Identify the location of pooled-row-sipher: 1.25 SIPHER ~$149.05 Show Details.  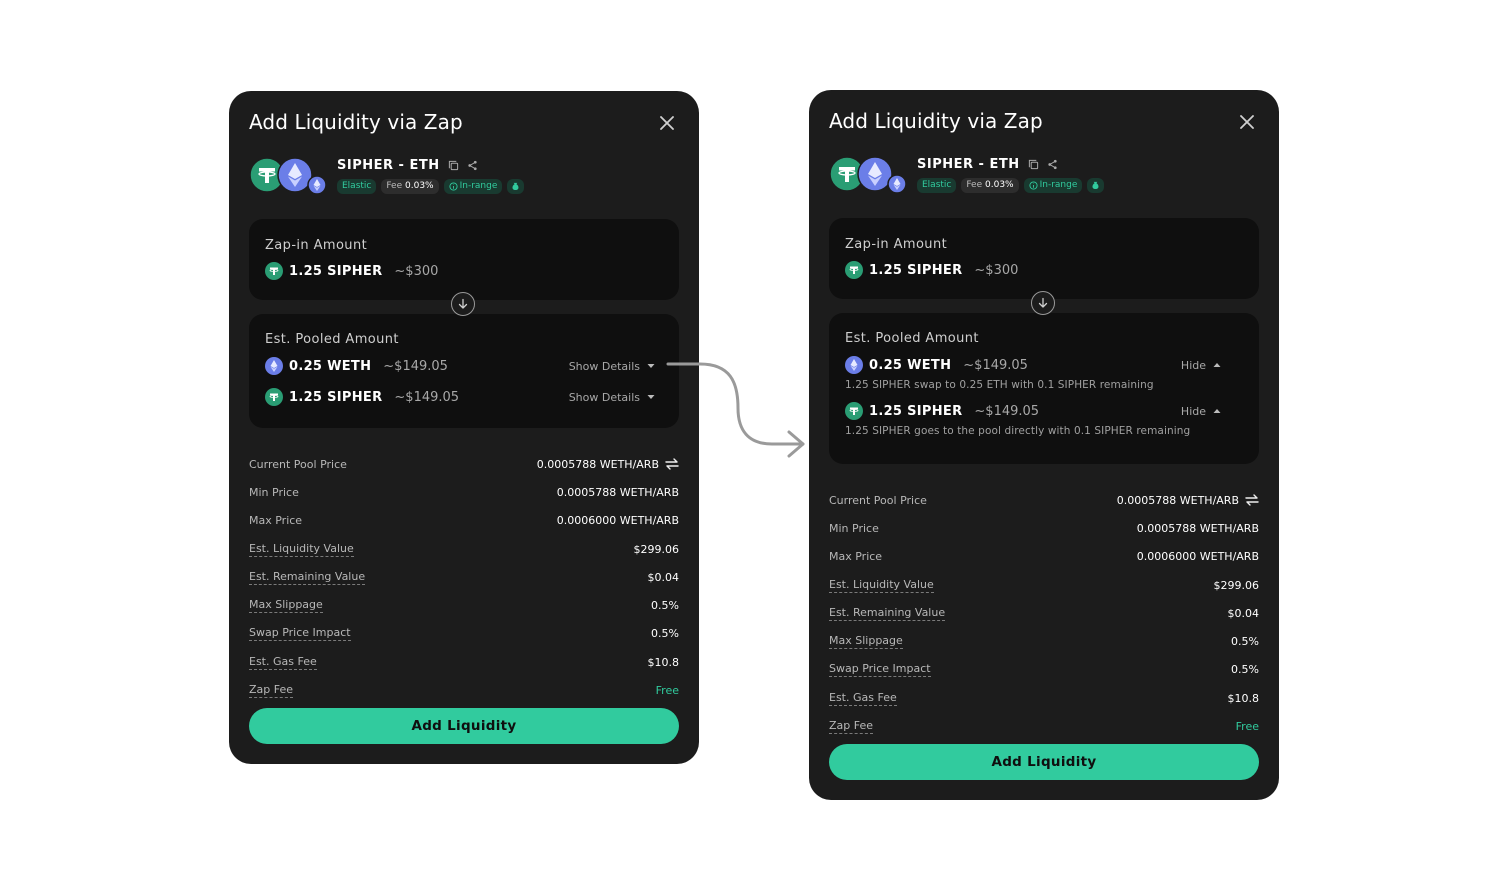
(464, 397).